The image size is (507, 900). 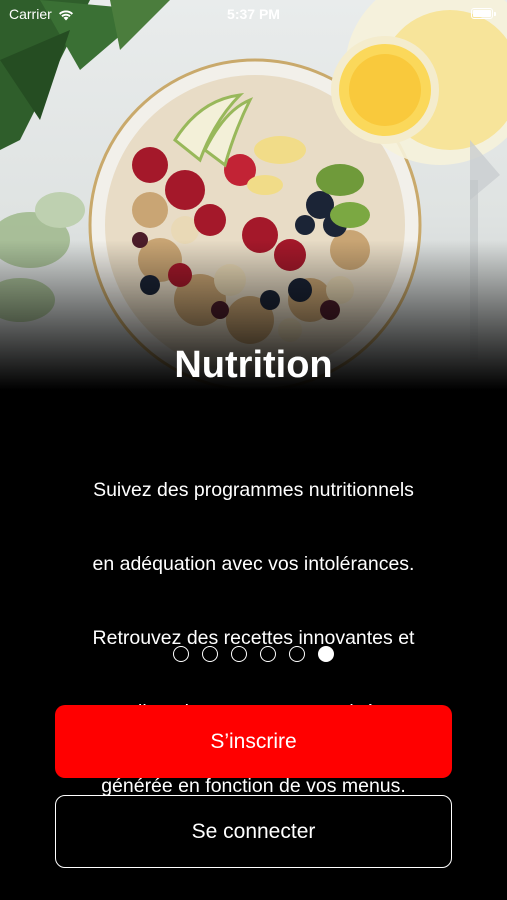 What do you see at coordinates (253, 741) in the screenshot?
I see `signup-button: S’inscrire` at bounding box center [253, 741].